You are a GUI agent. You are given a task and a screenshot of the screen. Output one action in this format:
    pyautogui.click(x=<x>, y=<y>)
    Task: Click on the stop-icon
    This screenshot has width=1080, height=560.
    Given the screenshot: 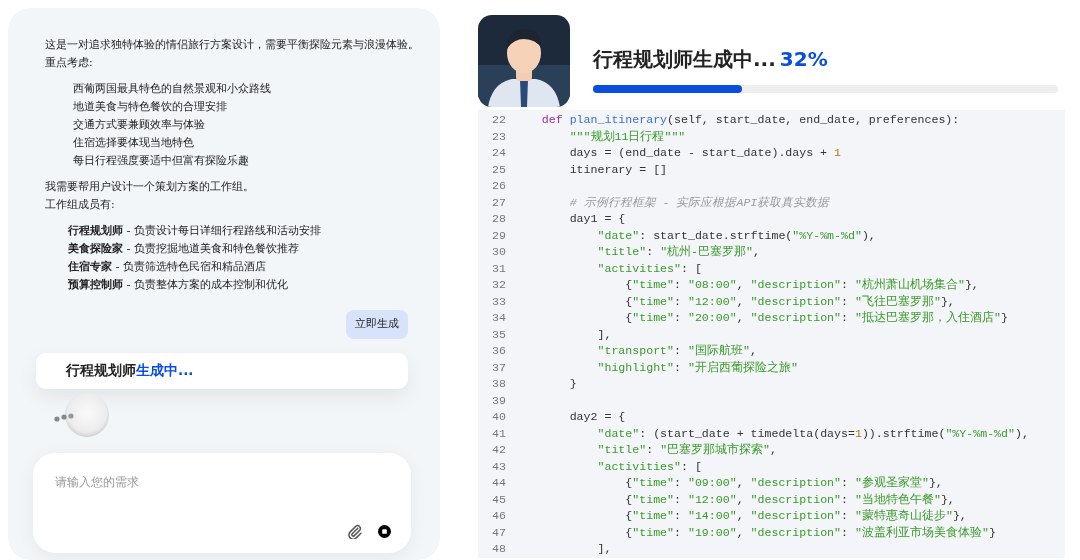 What is the action you would take?
    pyautogui.click(x=384, y=531)
    